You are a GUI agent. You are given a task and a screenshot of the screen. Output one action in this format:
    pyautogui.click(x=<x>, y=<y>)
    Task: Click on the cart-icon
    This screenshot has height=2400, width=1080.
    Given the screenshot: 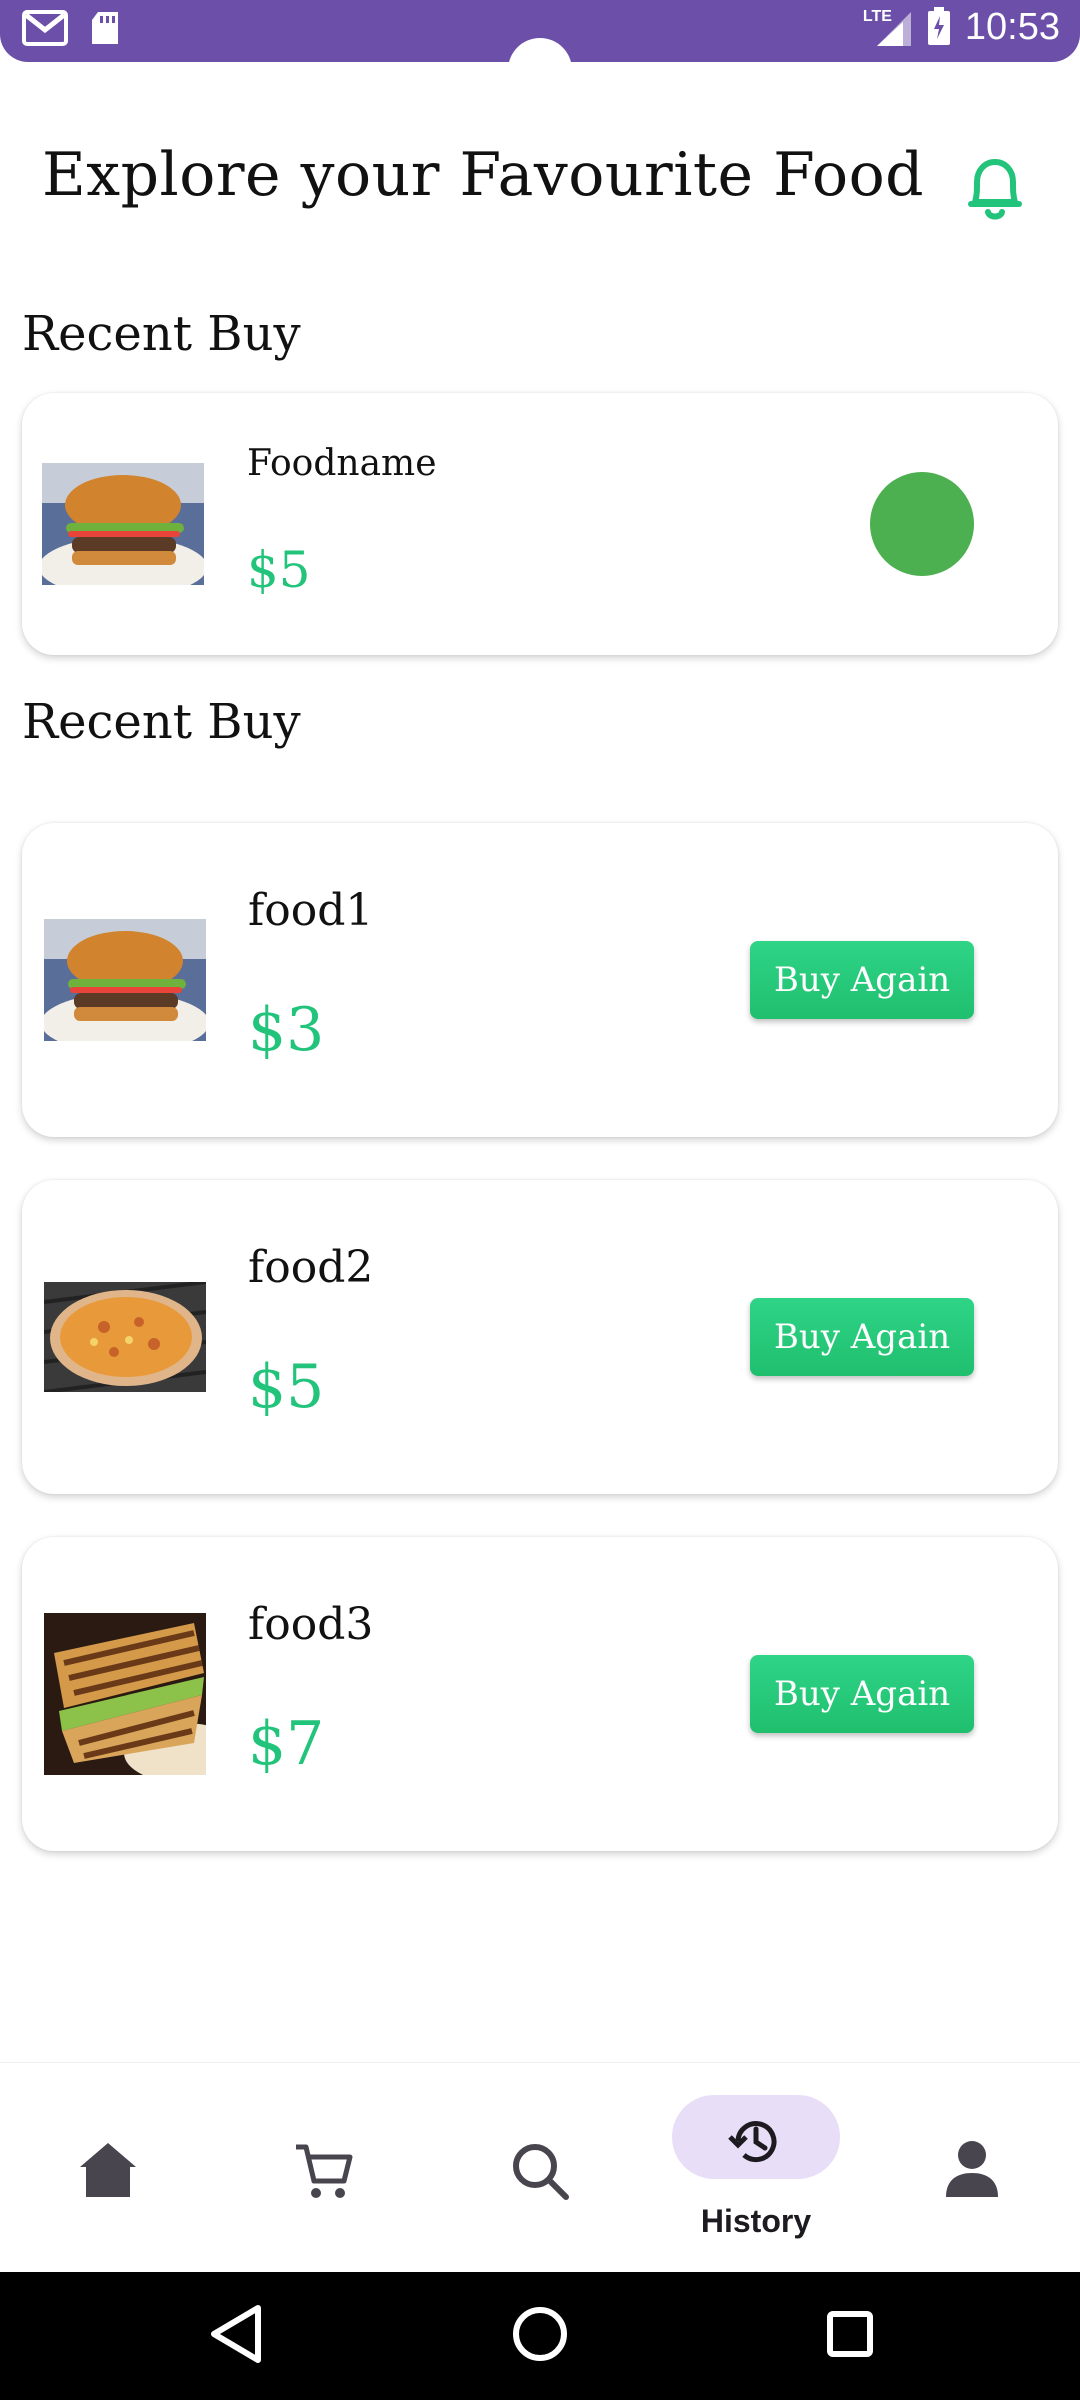 What is the action you would take?
    pyautogui.click(x=324, y=2173)
    